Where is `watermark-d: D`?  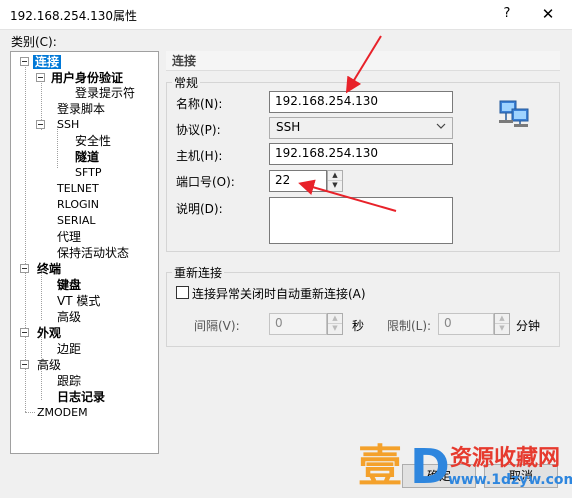
watermark-d: D is located at coordinates (430, 467).